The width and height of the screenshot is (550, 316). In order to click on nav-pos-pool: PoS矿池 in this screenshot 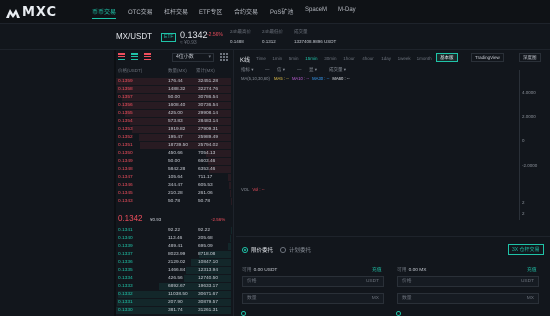, I will do `click(281, 11)`.